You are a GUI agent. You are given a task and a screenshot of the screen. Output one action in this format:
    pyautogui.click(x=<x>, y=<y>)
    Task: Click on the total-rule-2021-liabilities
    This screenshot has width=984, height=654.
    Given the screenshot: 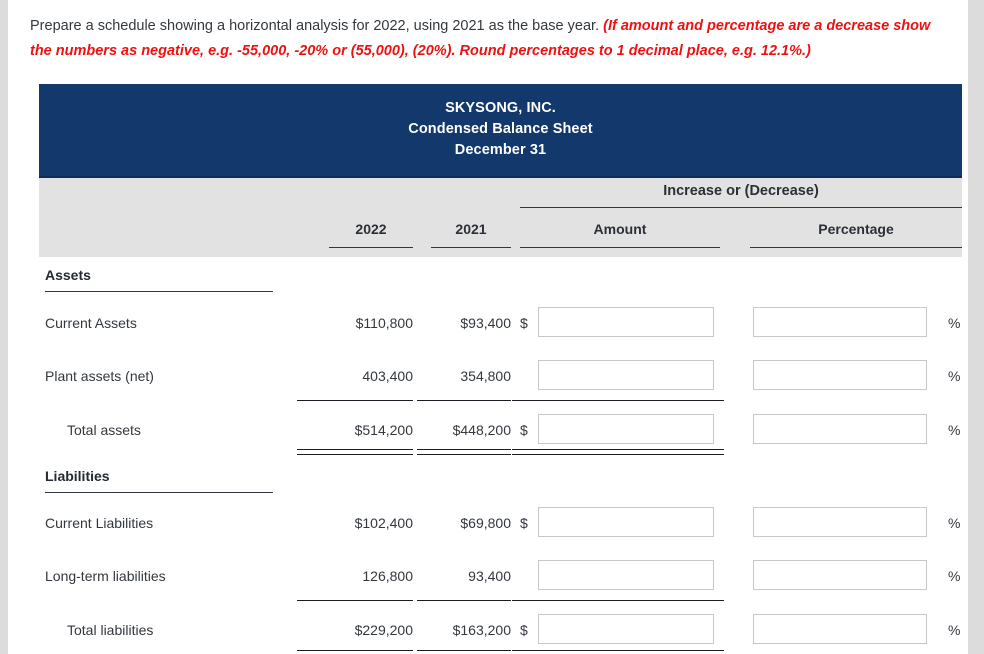 What is the action you would take?
    pyautogui.click(x=464, y=650)
    